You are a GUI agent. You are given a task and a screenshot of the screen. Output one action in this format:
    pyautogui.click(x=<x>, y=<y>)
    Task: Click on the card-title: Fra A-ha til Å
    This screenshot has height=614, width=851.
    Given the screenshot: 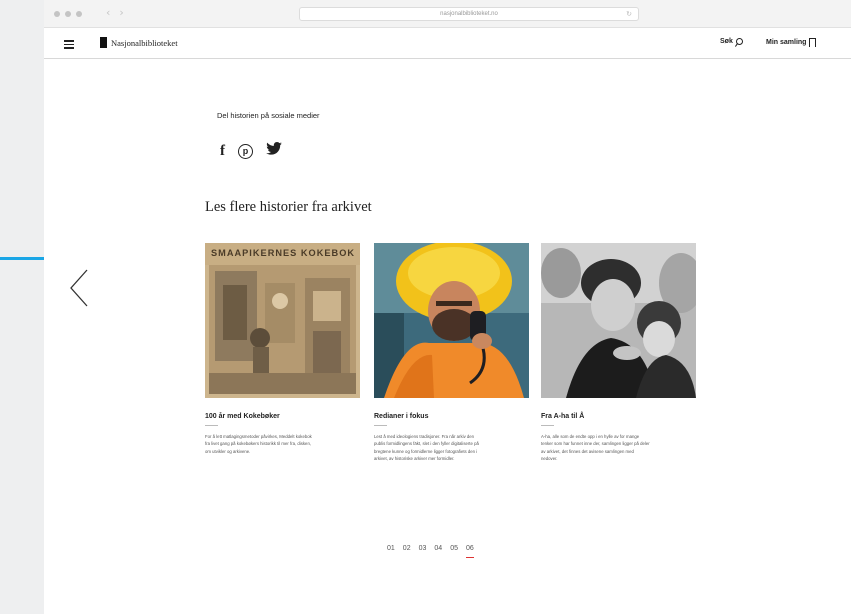 What is the action you would take?
    pyautogui.click(x=618, y=416)
    